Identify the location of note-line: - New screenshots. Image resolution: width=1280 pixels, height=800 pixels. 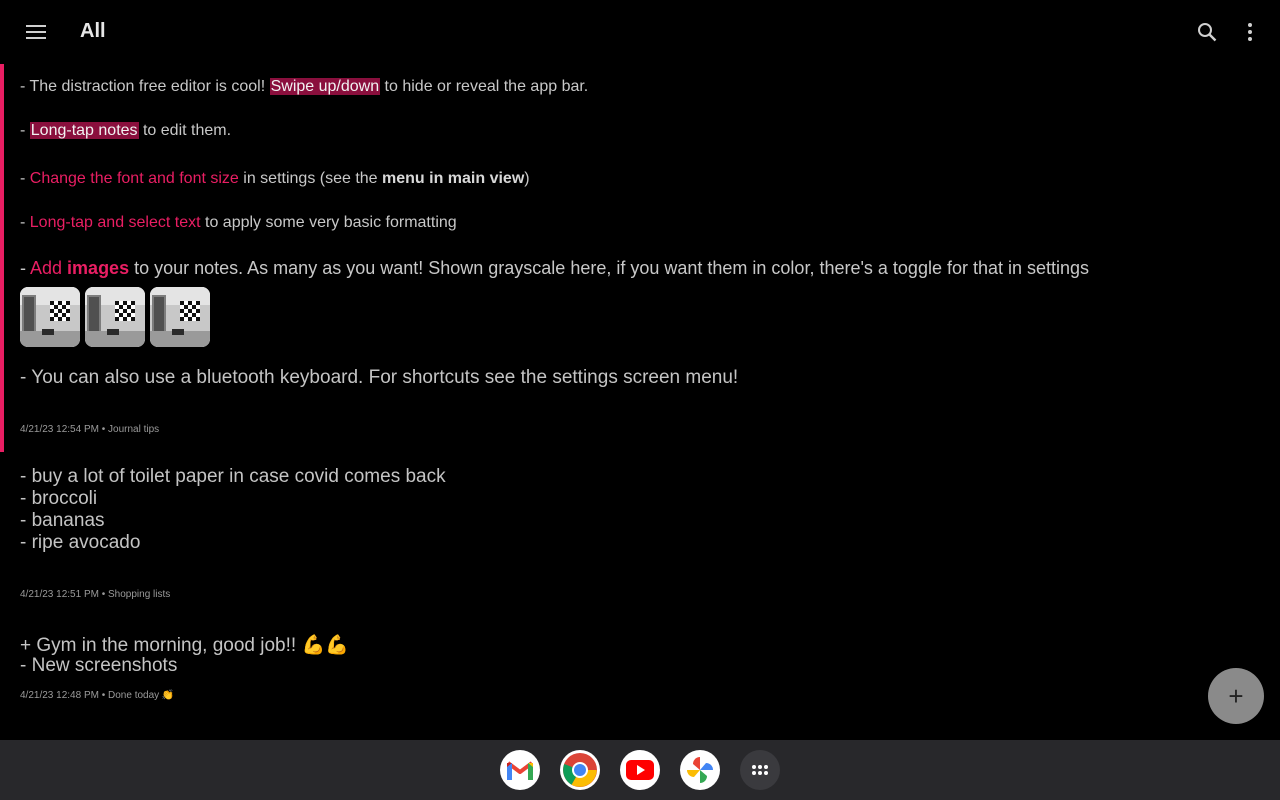
(99, 665).